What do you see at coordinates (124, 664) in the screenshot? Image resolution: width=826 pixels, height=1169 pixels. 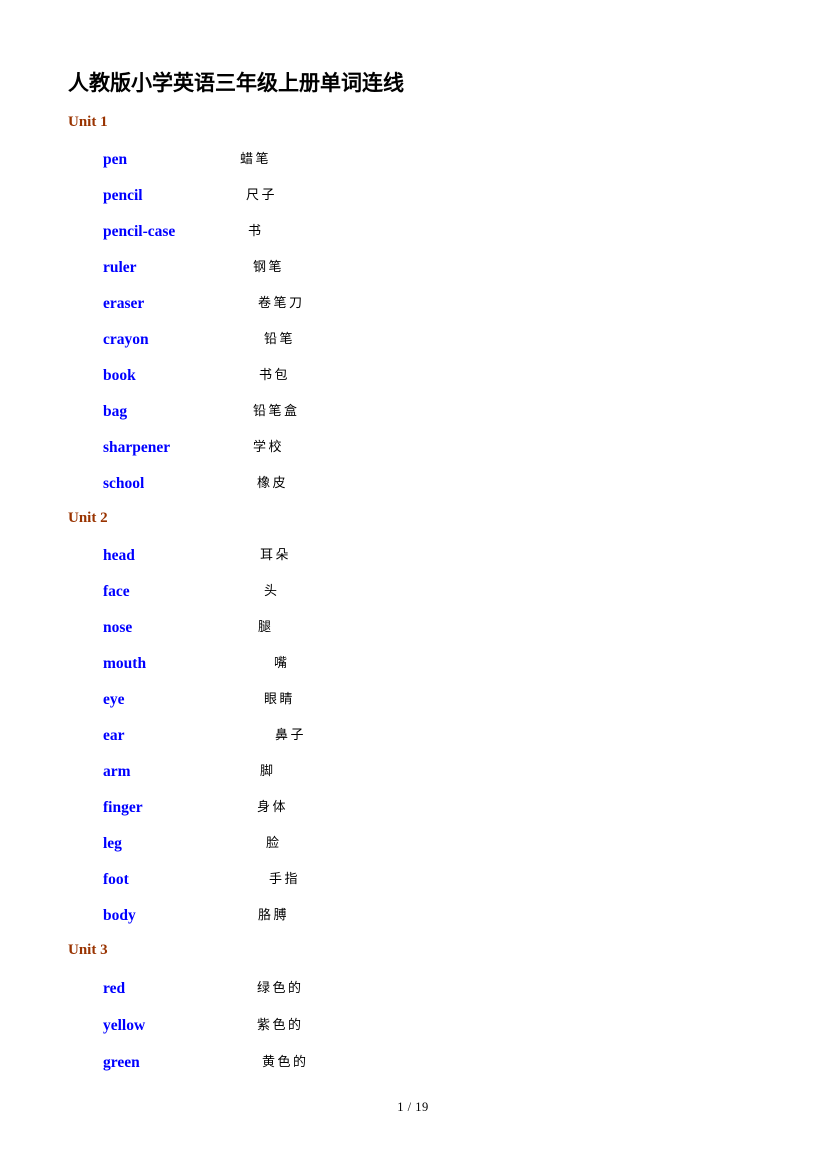 I see `english-word: mouth` at bounding box center [124, 664].